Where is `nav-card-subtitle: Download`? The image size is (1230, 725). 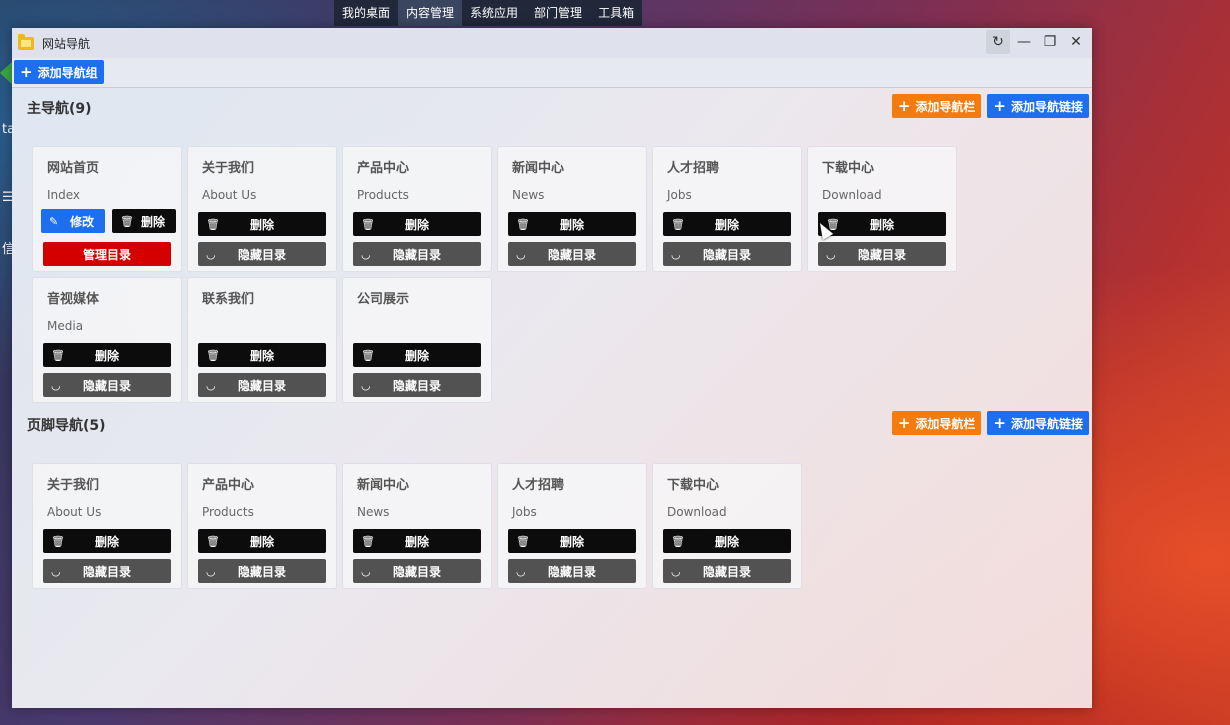 nav-card-subtitle: Download is located at coordinates (697, 512).